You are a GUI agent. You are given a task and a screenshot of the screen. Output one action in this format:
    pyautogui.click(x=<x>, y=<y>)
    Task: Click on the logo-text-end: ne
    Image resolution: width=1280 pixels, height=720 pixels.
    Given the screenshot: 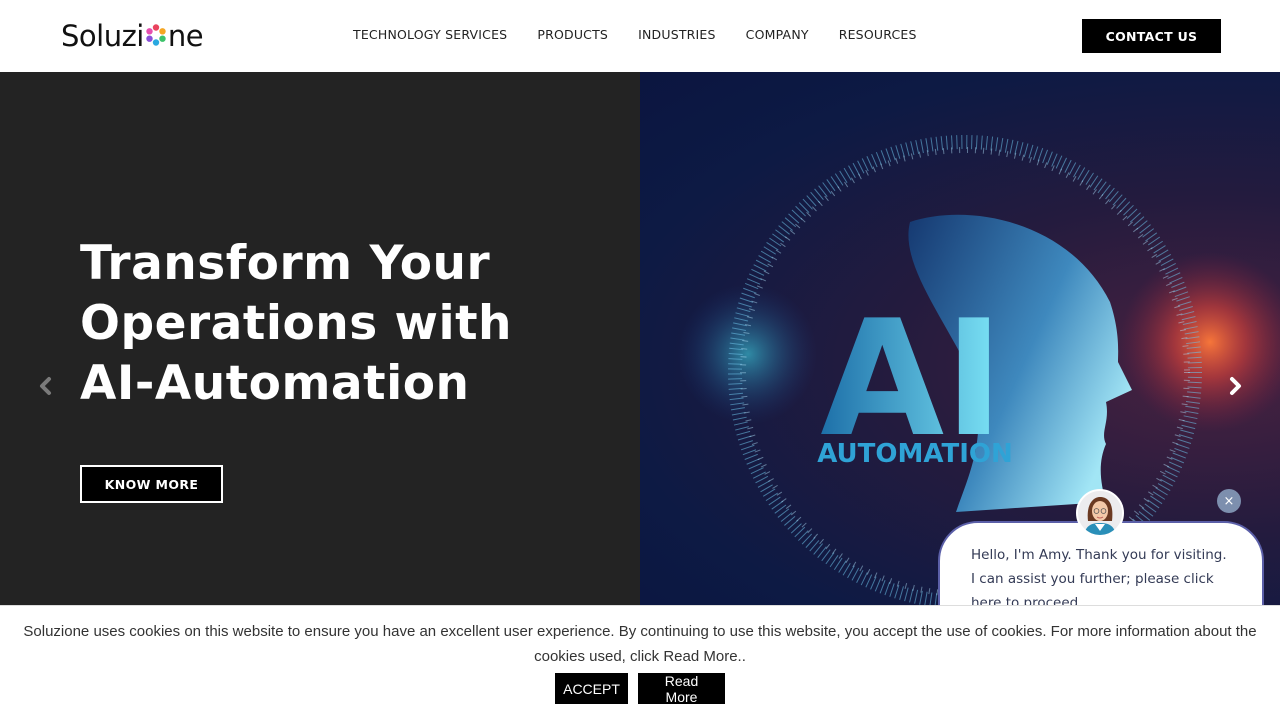 What is the action you would take?
    pyautogui.click(x=185, y=36)
    